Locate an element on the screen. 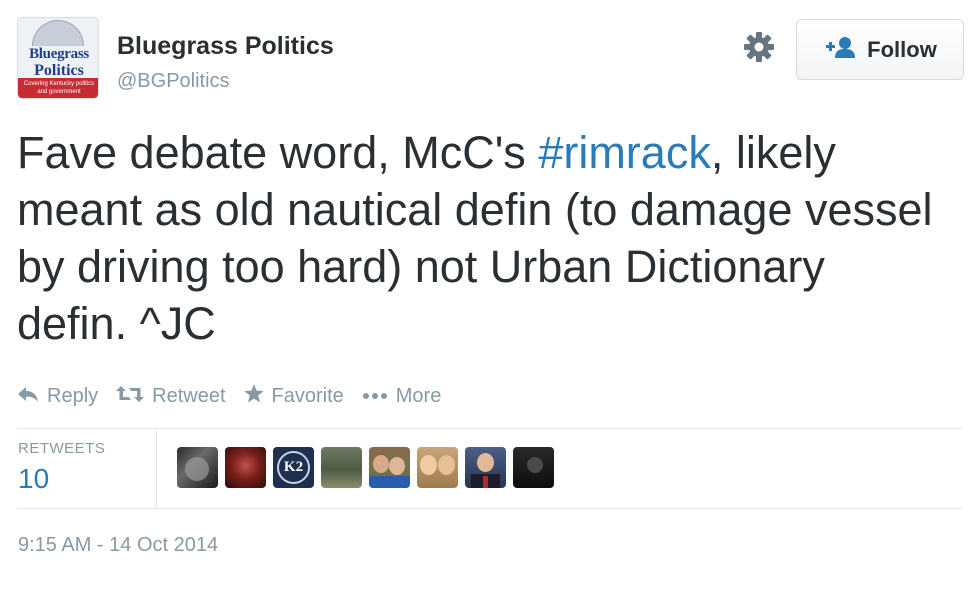  retweeter-avatar: K2 is located at coordinates (293, 467).